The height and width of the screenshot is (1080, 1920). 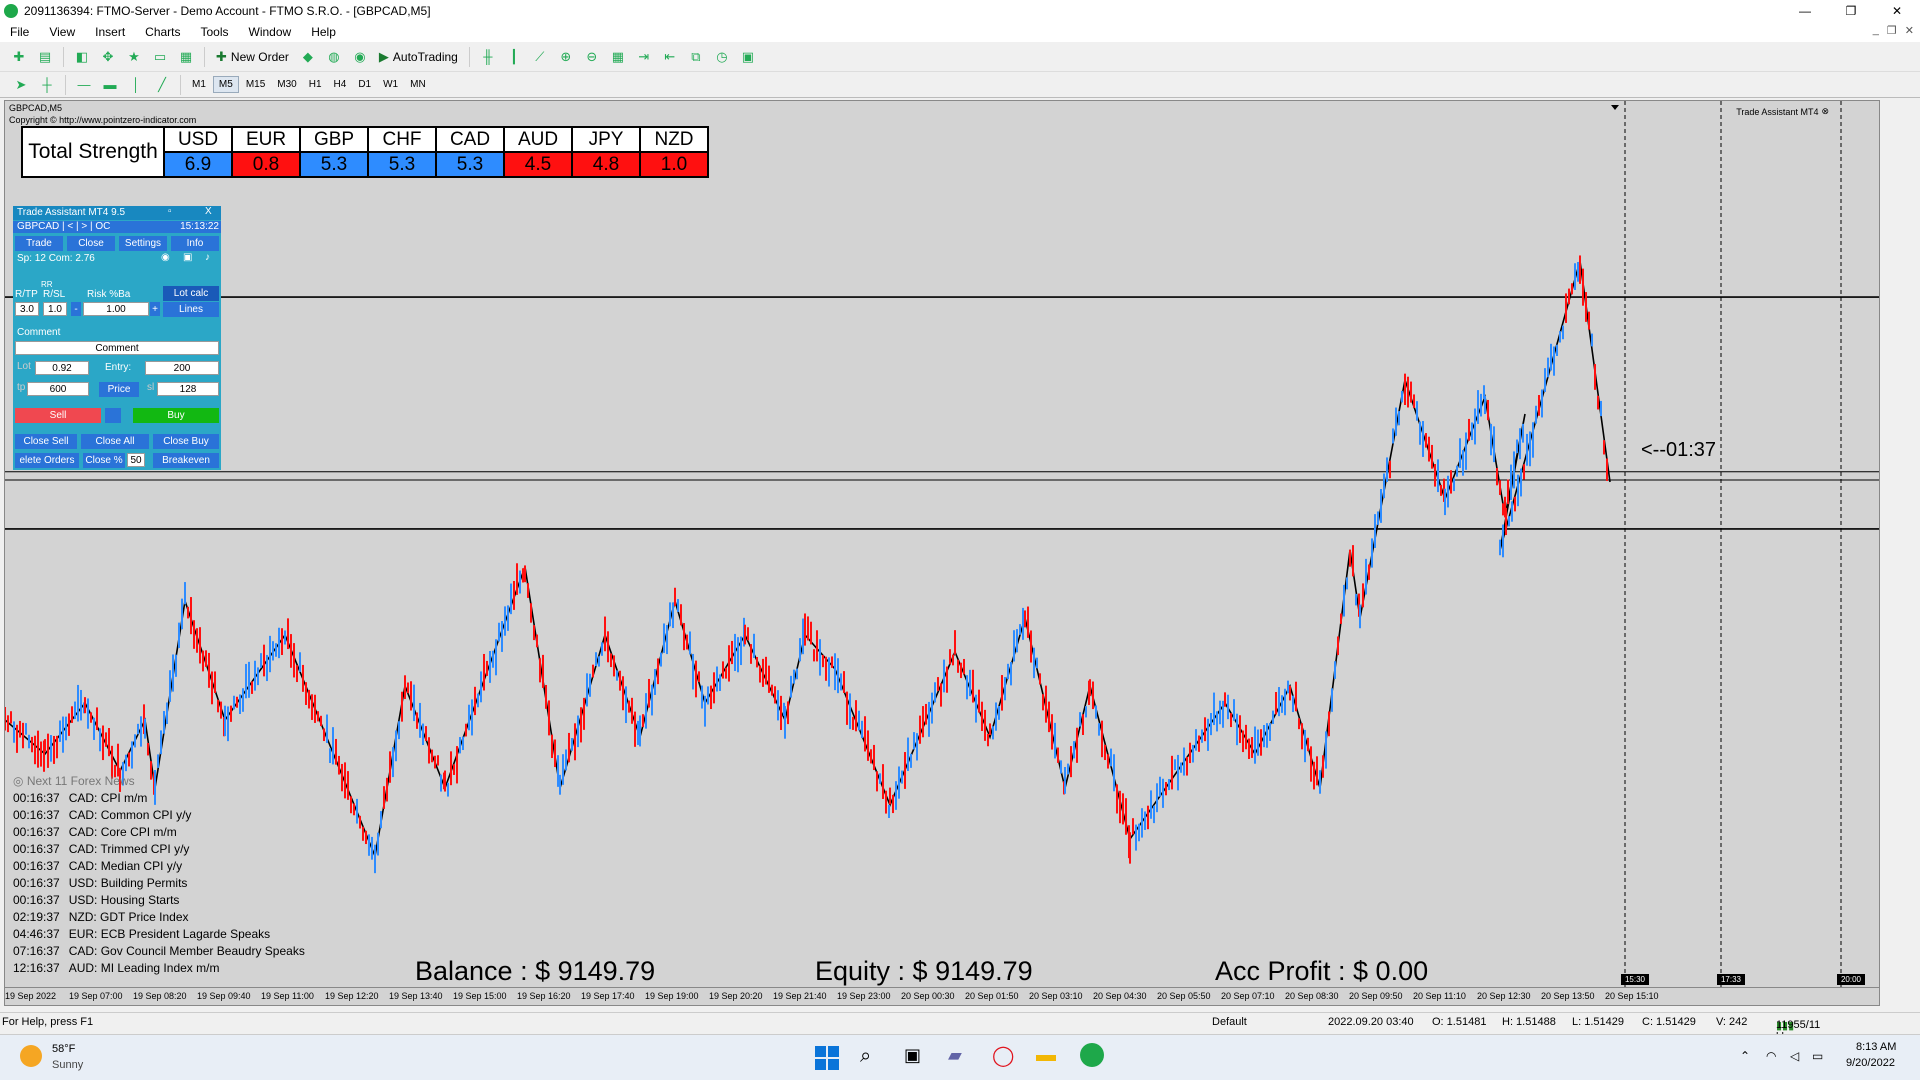 I want to click on mdi-restore-icon: ❐, so click(x=1892, y=30).